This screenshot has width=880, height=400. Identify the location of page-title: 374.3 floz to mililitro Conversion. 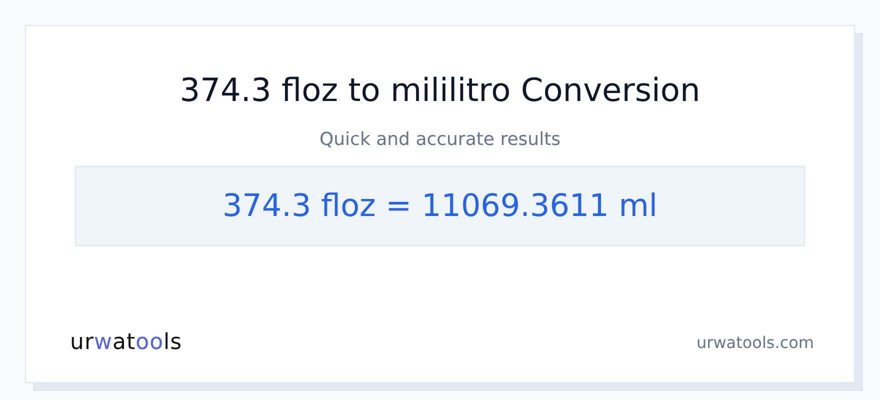
(440, 90).